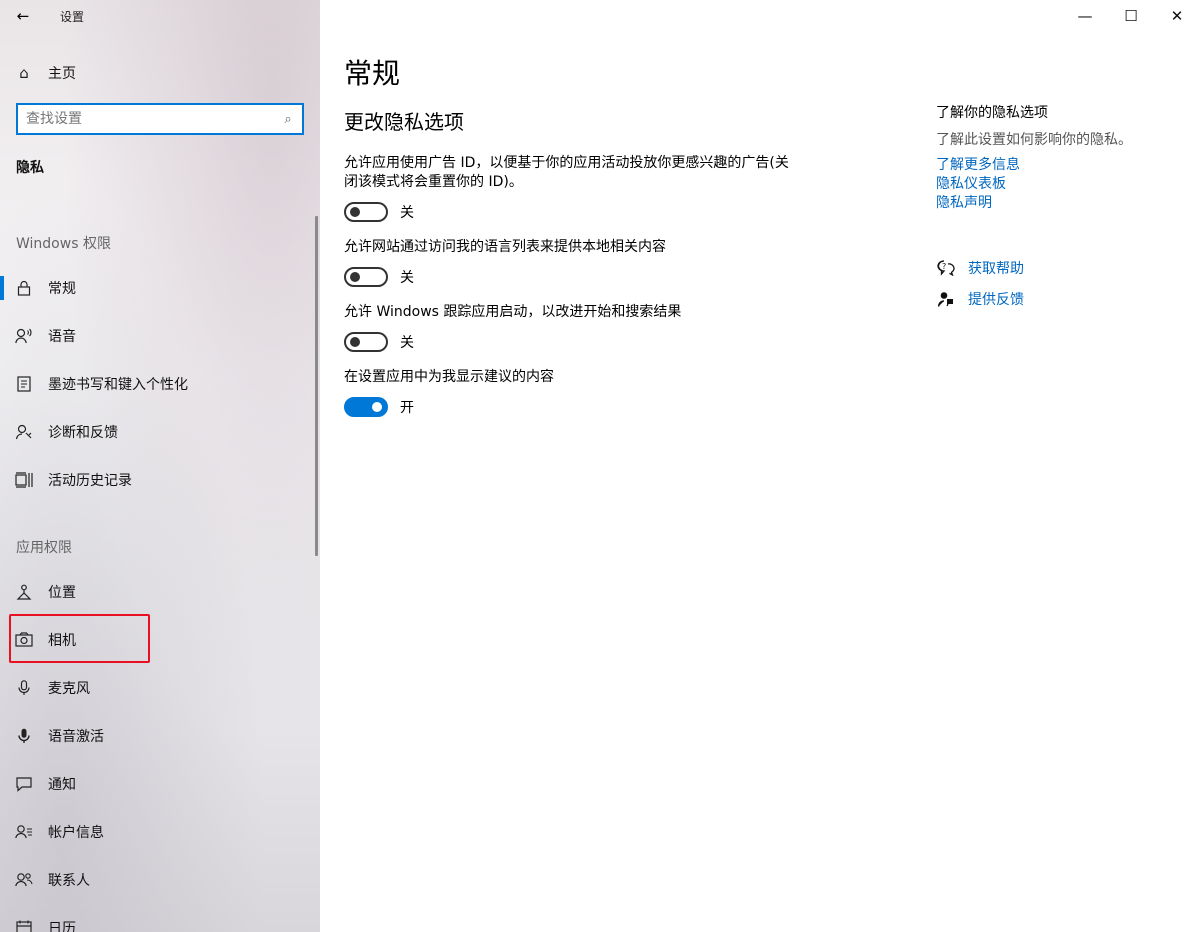  Describe the element at coordinates (24, 336) in the screenshot. I see `speech-icon` at that location.